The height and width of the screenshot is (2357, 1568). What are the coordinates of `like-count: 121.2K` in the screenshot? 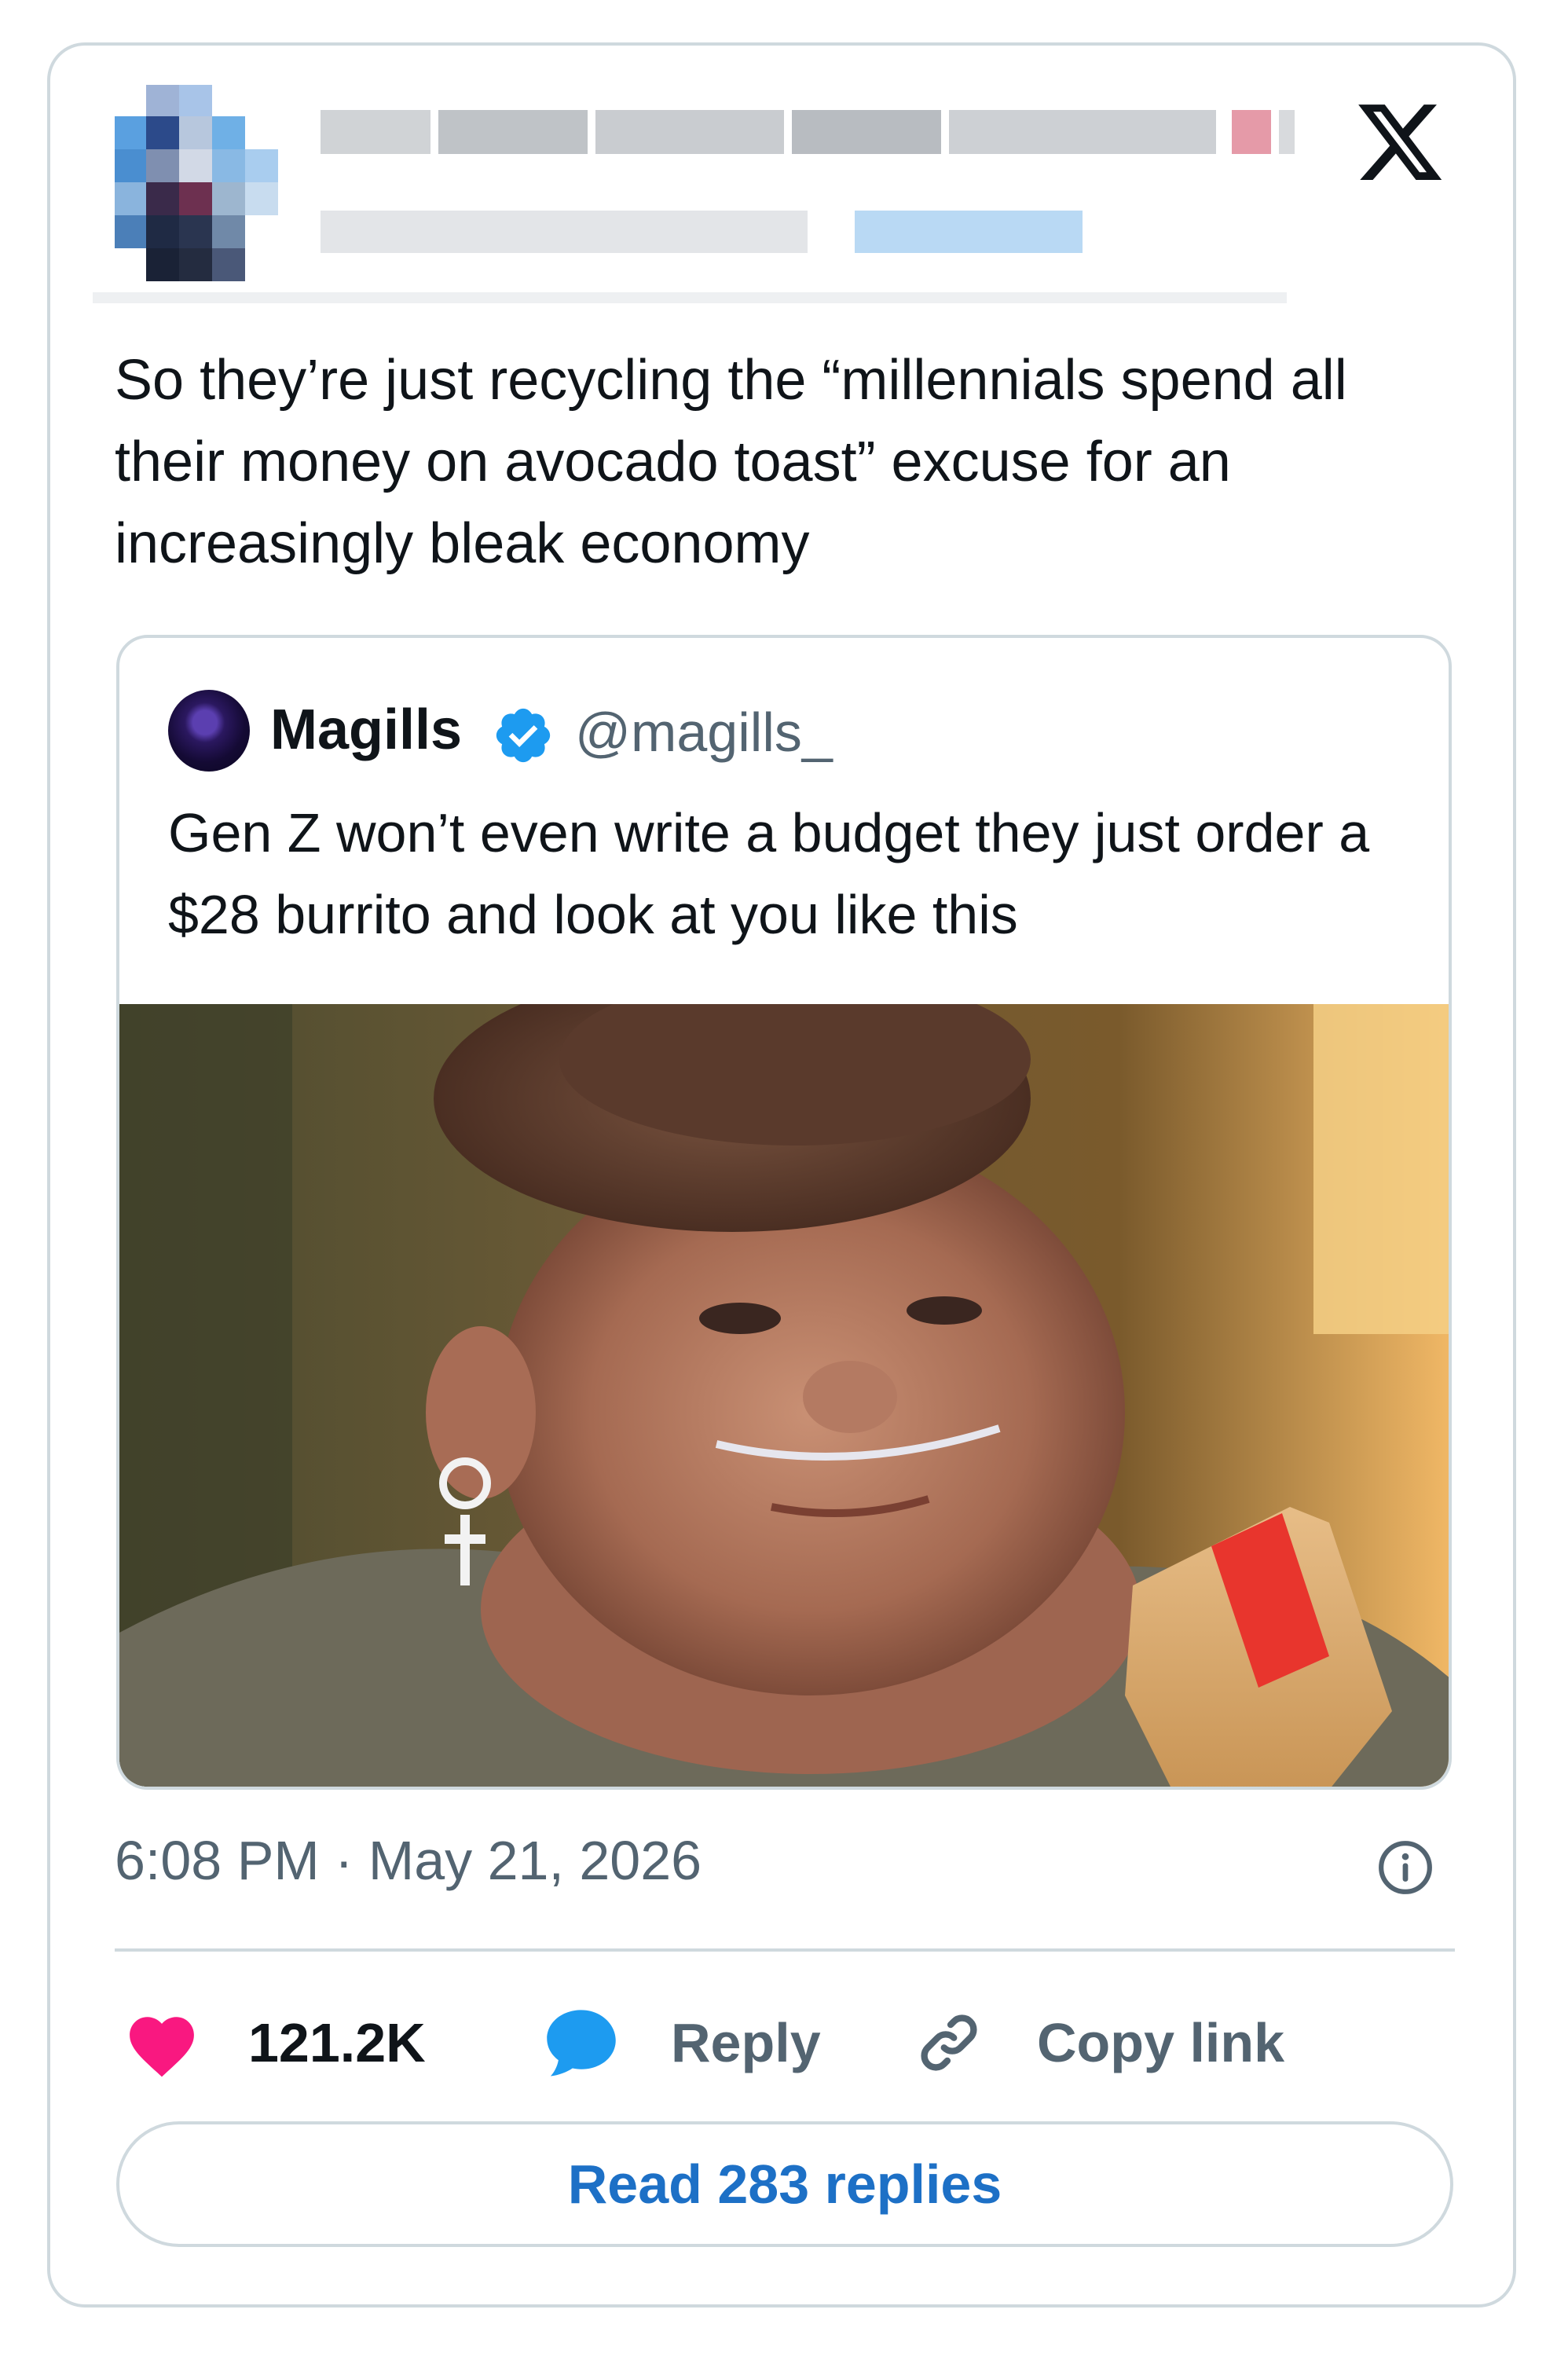 It's located at (337, 2042).